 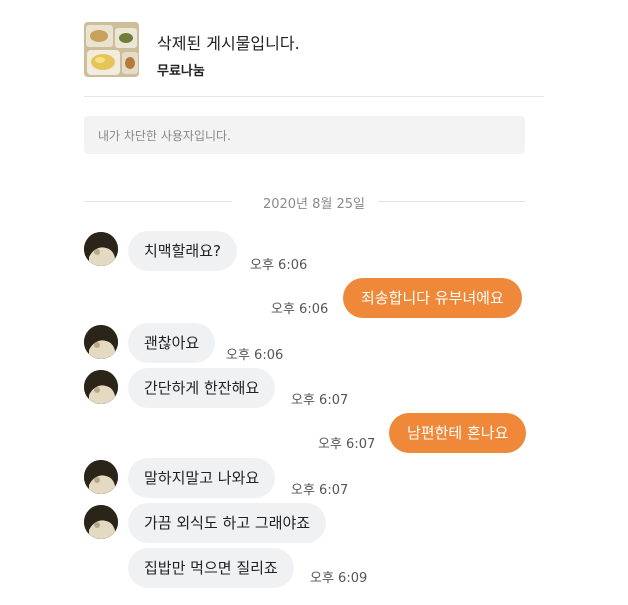 I want to click on post-header: 삭제된 게시물입니다. 무료나눔, so click(x=314, y=59).